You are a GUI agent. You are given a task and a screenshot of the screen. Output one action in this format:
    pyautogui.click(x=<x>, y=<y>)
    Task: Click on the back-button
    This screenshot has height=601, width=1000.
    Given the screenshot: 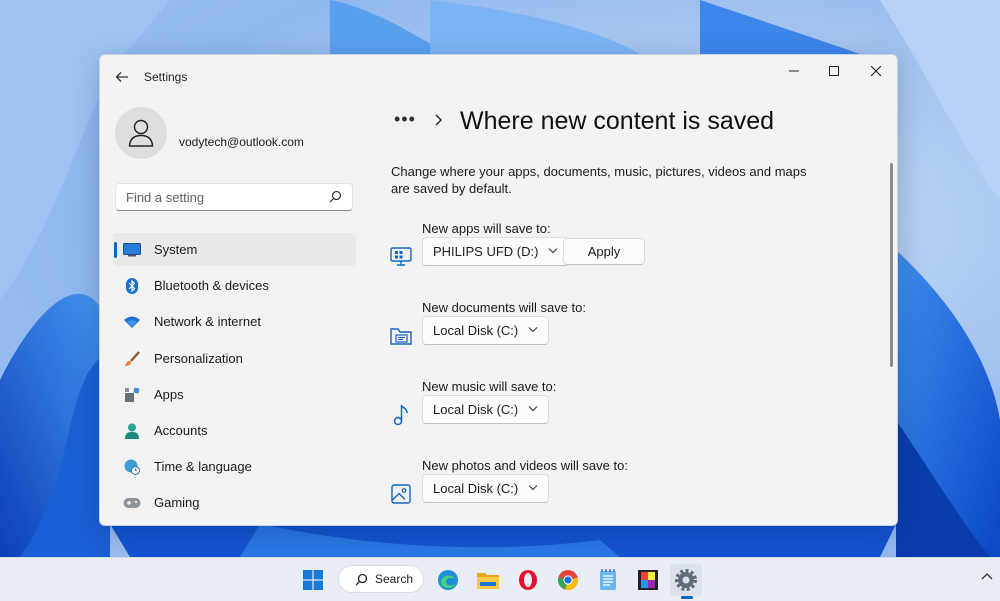 What is the action you would take?
    pyautogui.click(x=122, y=77)
    